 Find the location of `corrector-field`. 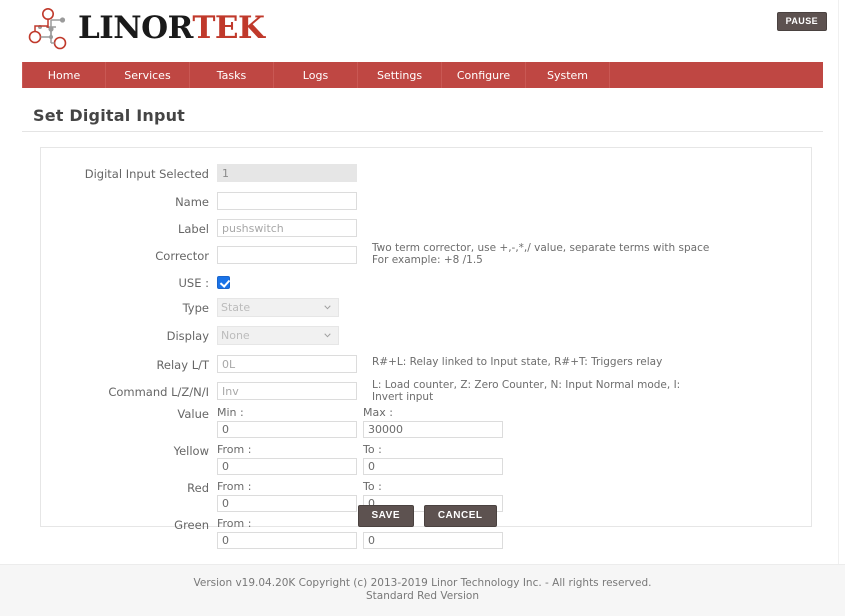

corrector-field is located at coordinates (287, 255).